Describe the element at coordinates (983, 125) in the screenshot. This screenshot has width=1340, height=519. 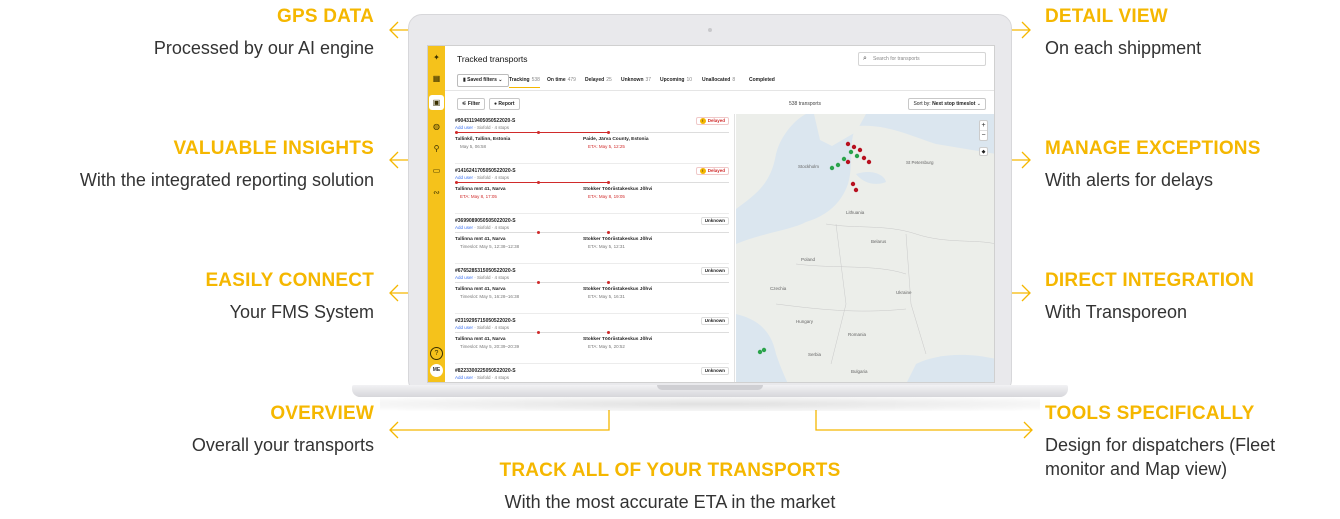
I see `zoom-in-button: +` at that location.